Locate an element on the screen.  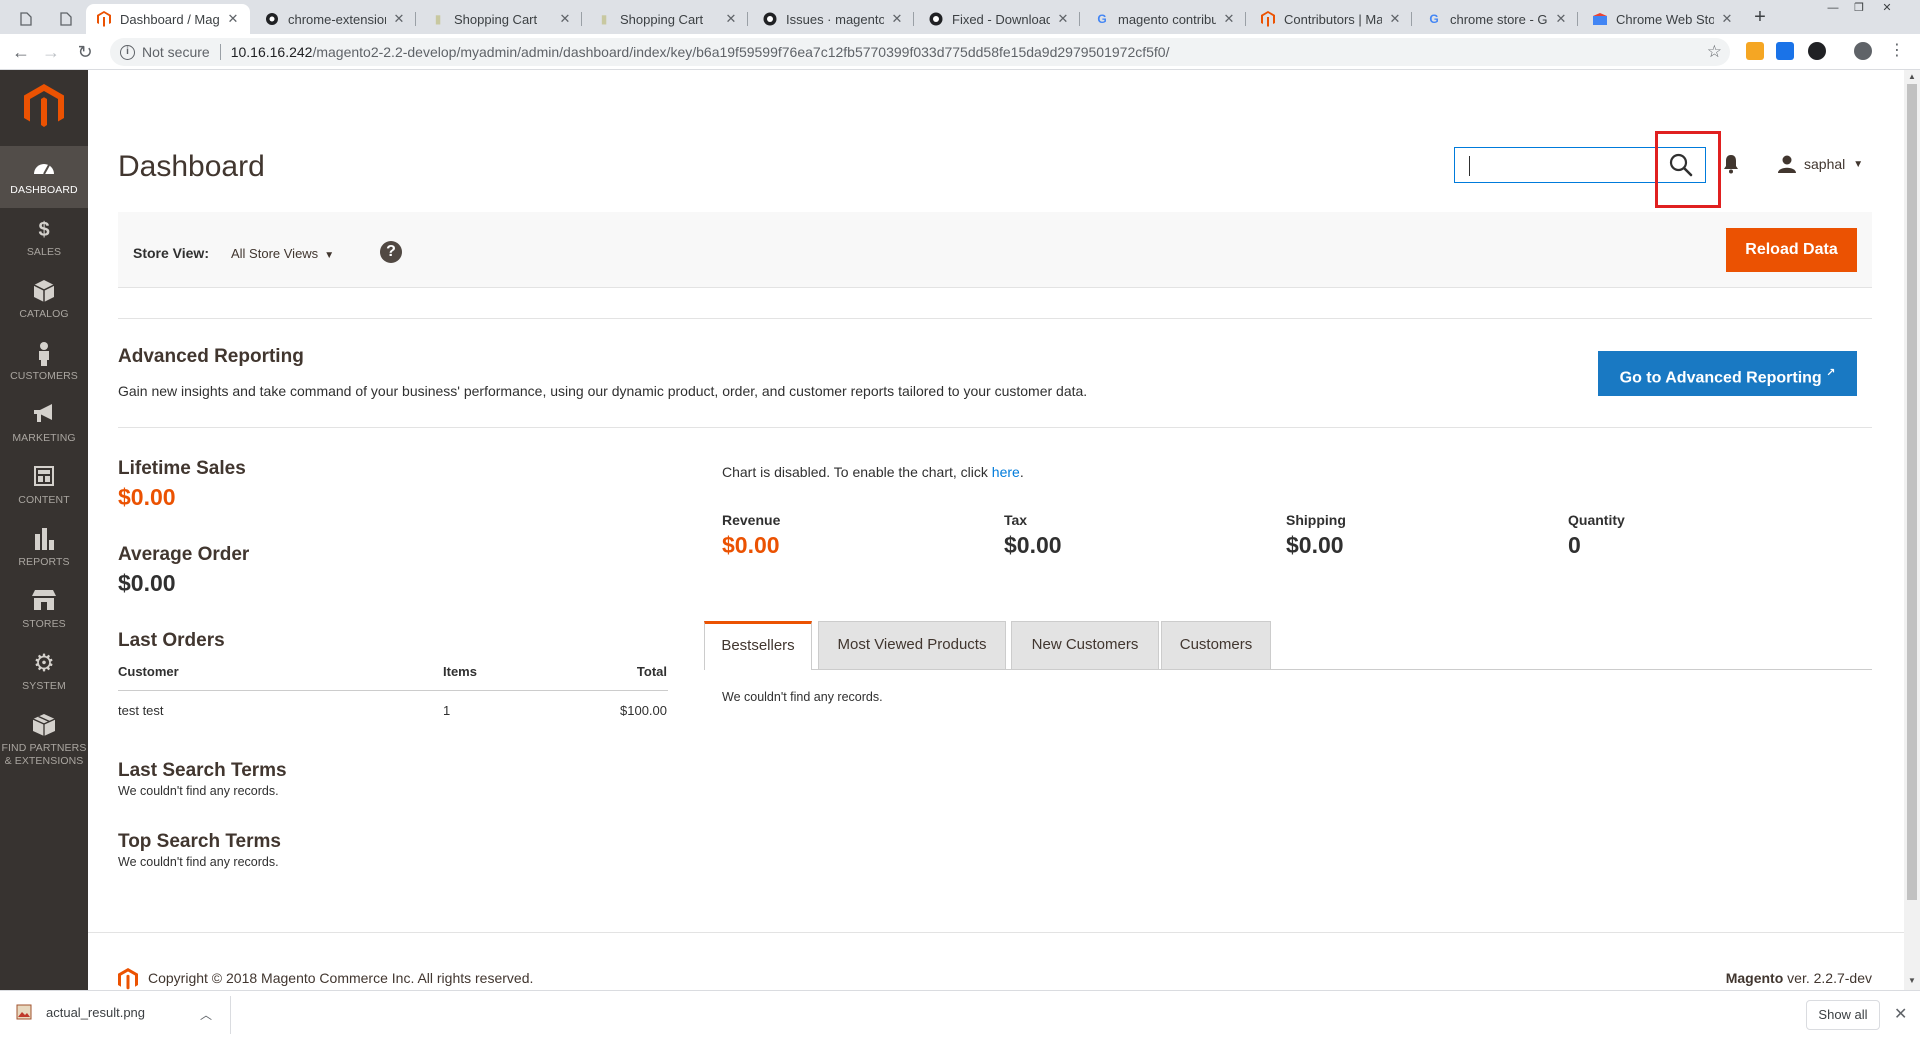
megaphone-icon is located at coordinates (44, 416).